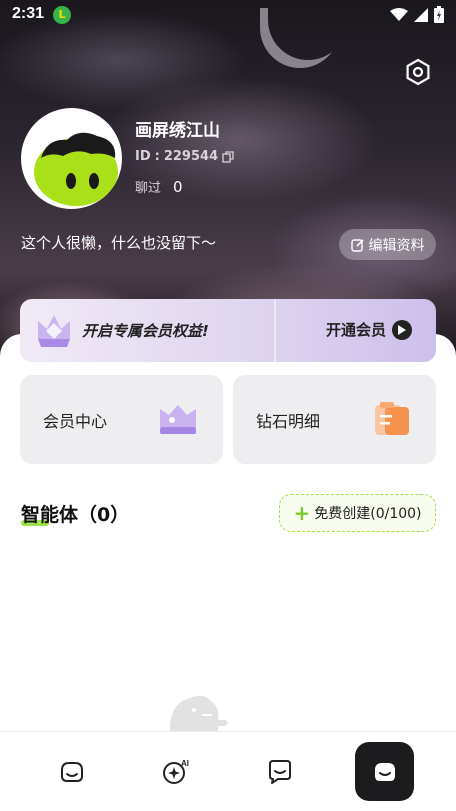 The image size is (456, 811). I want to click on signal-icon, so click(421, 14).